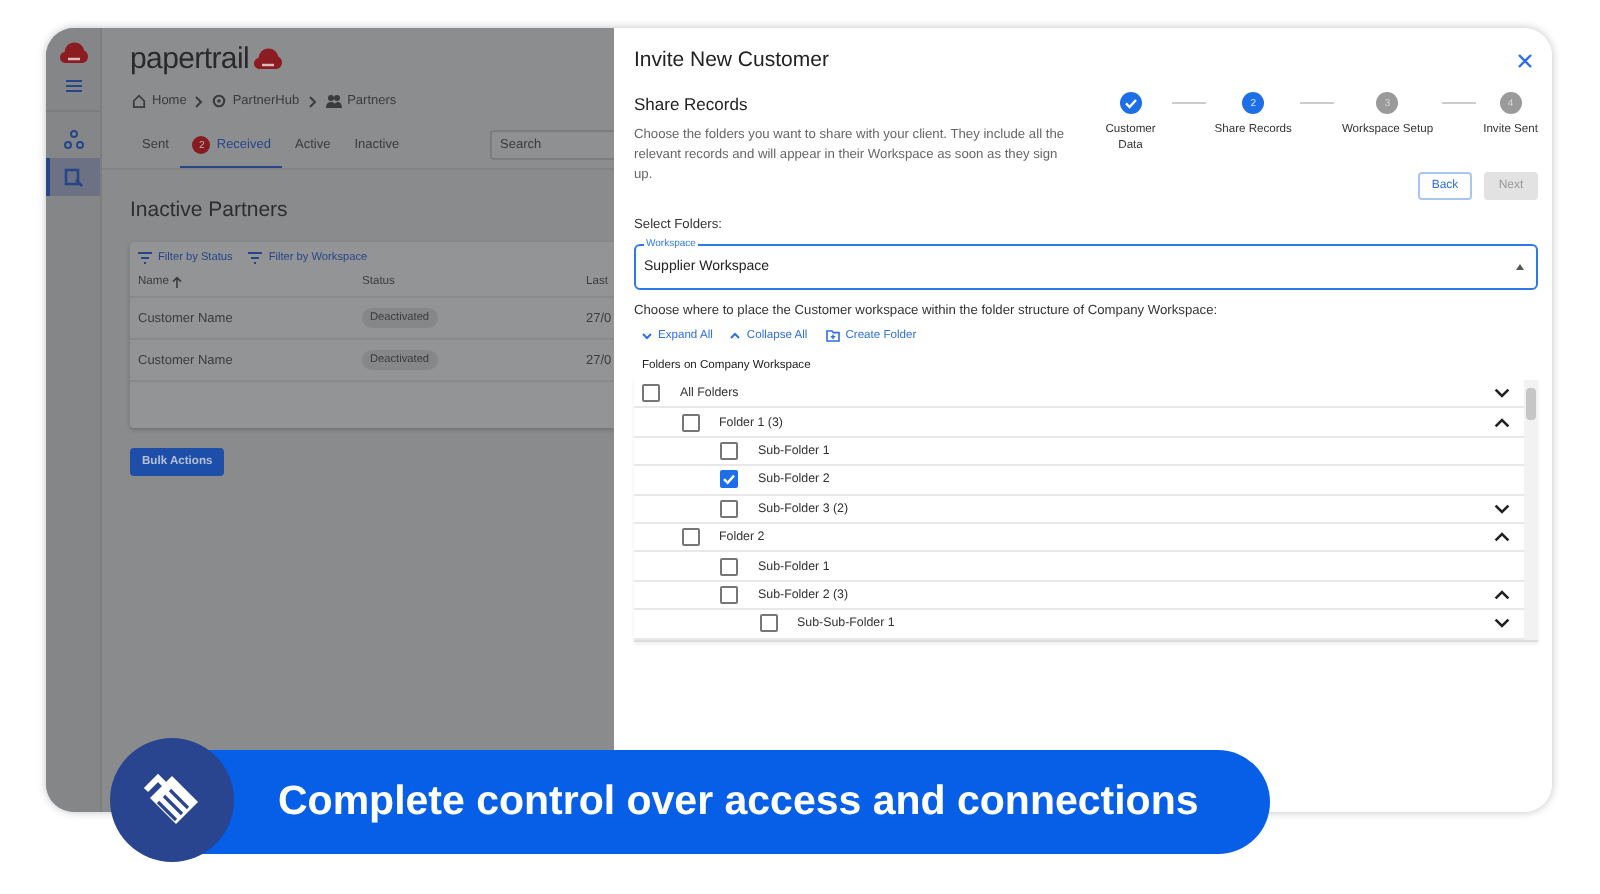  What do you see at coordinates (219, 101) in the screenshot?
I see `hub-icon` at bounding box center [219, 101].